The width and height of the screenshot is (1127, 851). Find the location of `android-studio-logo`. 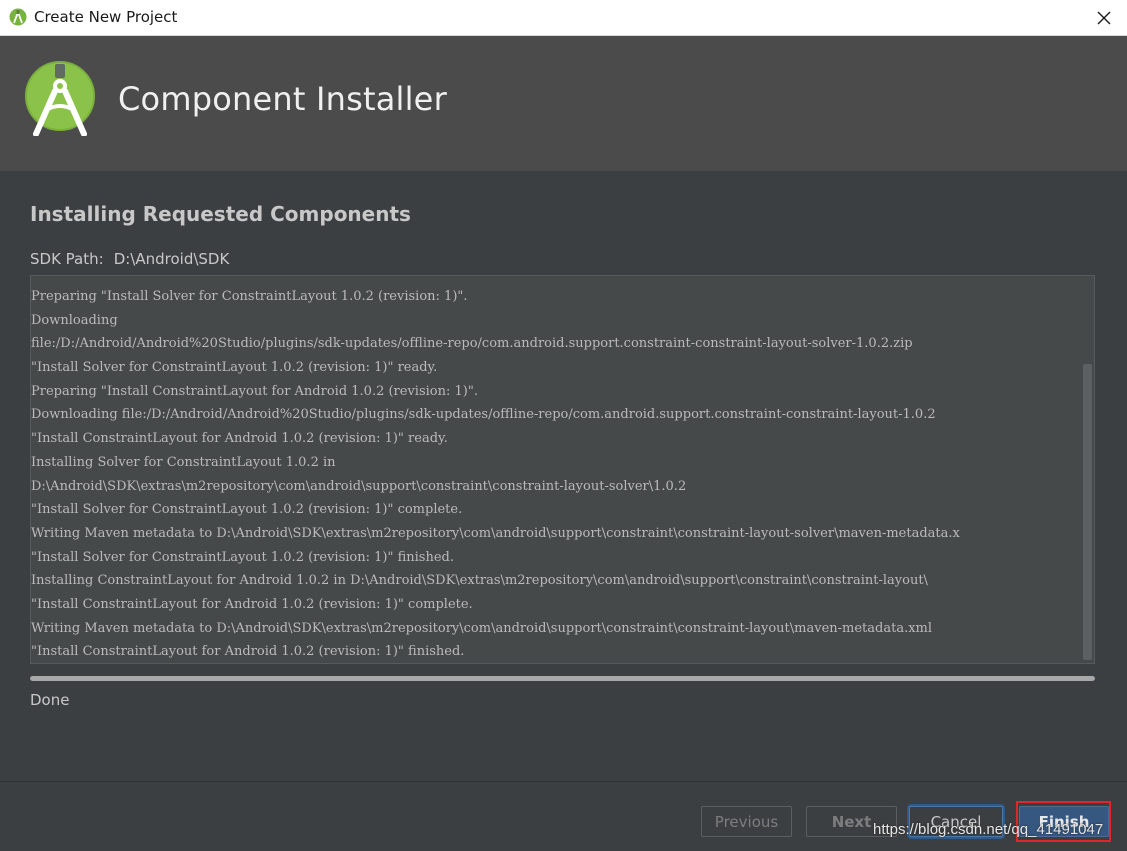

android-studio-logo is located at coordinates (60, 98).